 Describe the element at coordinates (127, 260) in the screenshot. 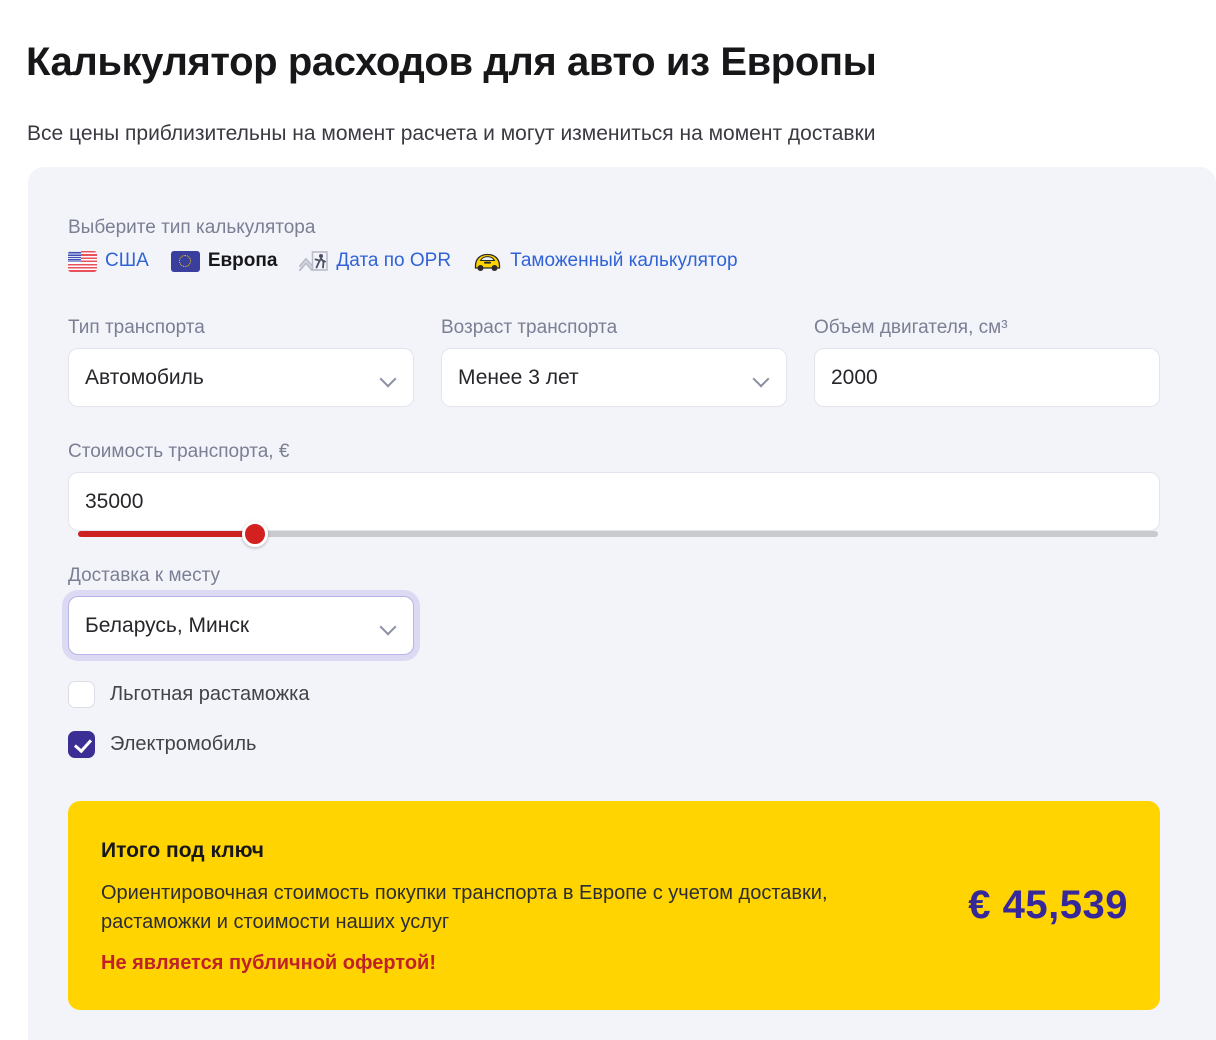

I see `tab-usa-label: США` at that location.